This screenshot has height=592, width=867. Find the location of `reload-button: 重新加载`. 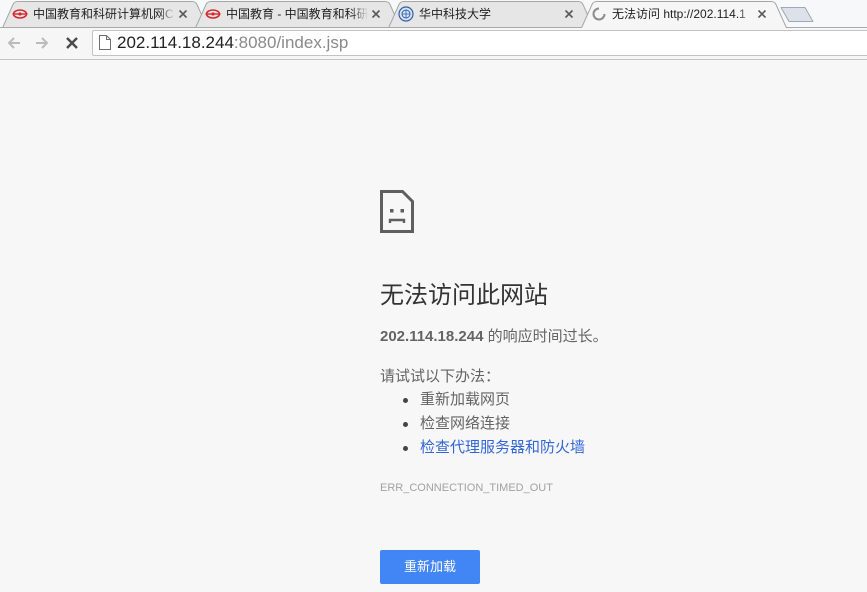

reload-button: 重新加载 is located at coordinates (430, 567).